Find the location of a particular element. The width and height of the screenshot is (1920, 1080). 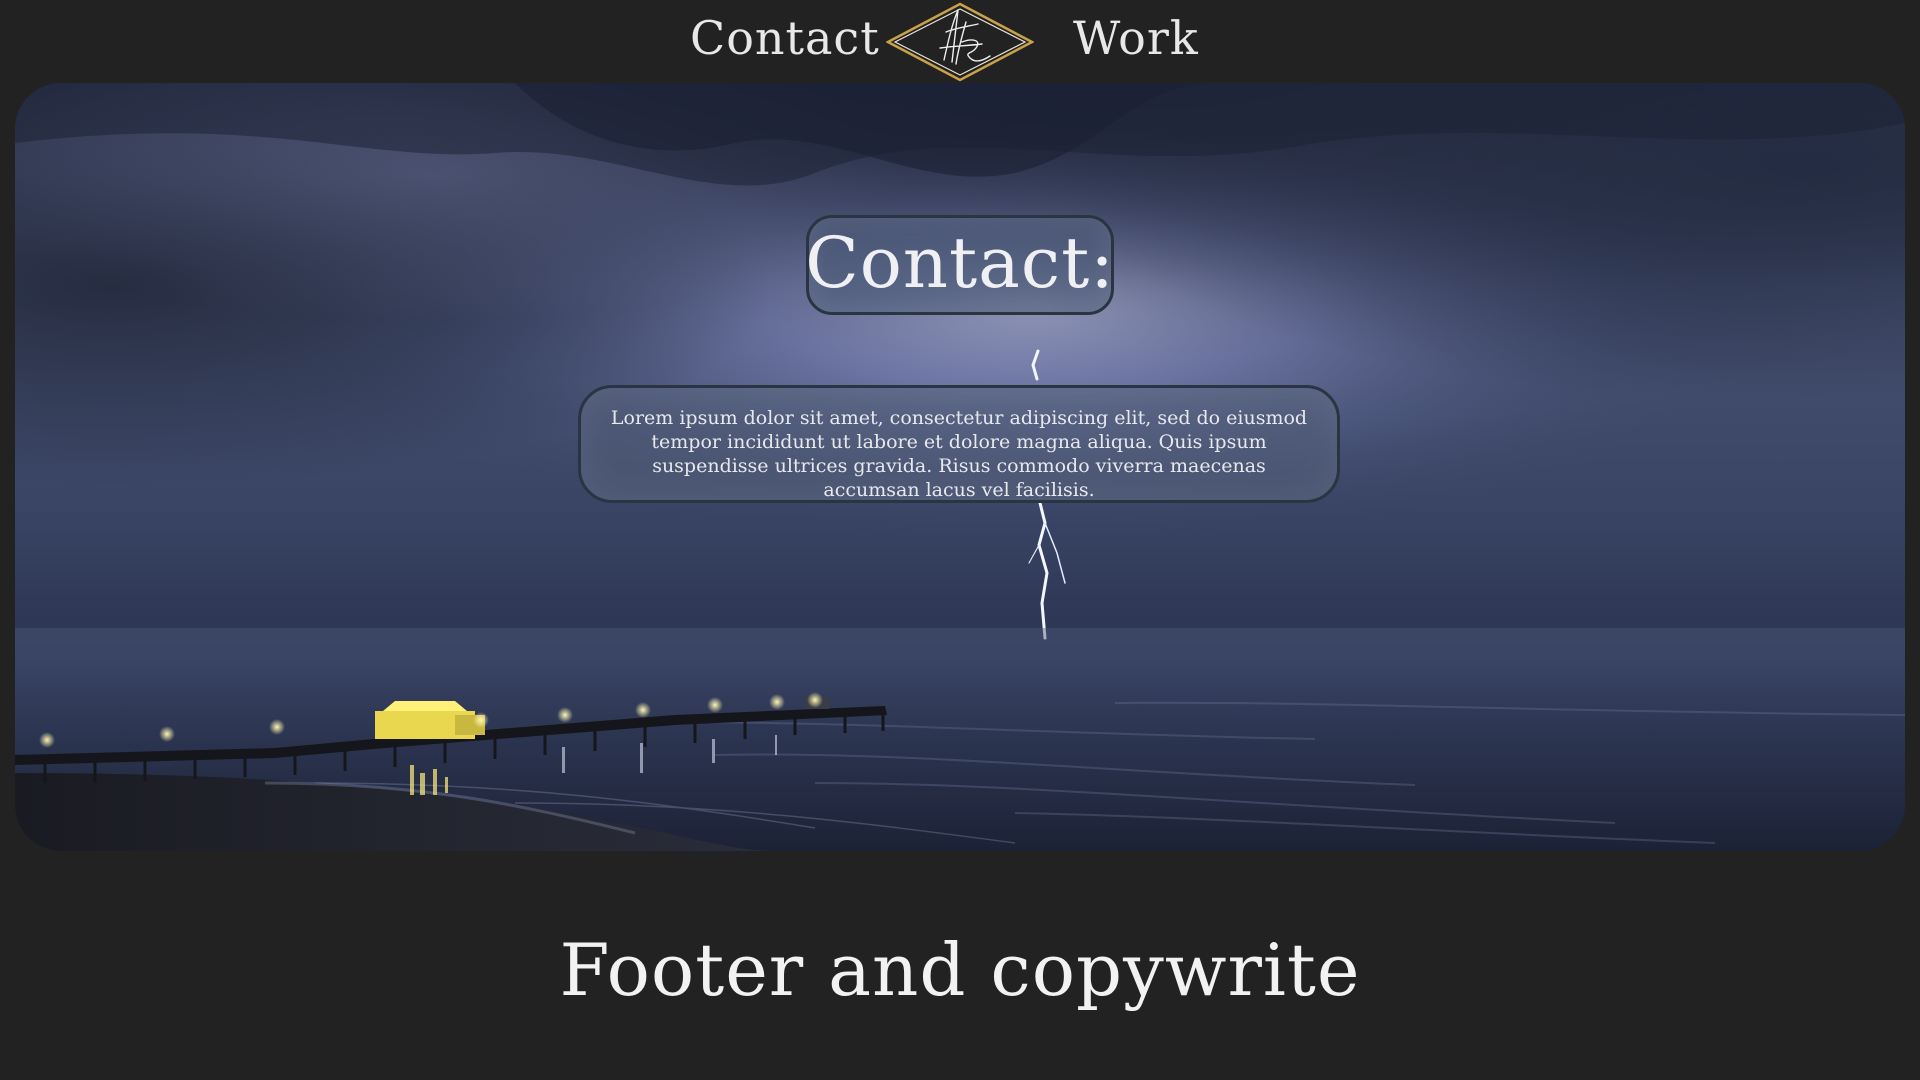

nav-contact-link: Contact is located at coordinates (785, 38).